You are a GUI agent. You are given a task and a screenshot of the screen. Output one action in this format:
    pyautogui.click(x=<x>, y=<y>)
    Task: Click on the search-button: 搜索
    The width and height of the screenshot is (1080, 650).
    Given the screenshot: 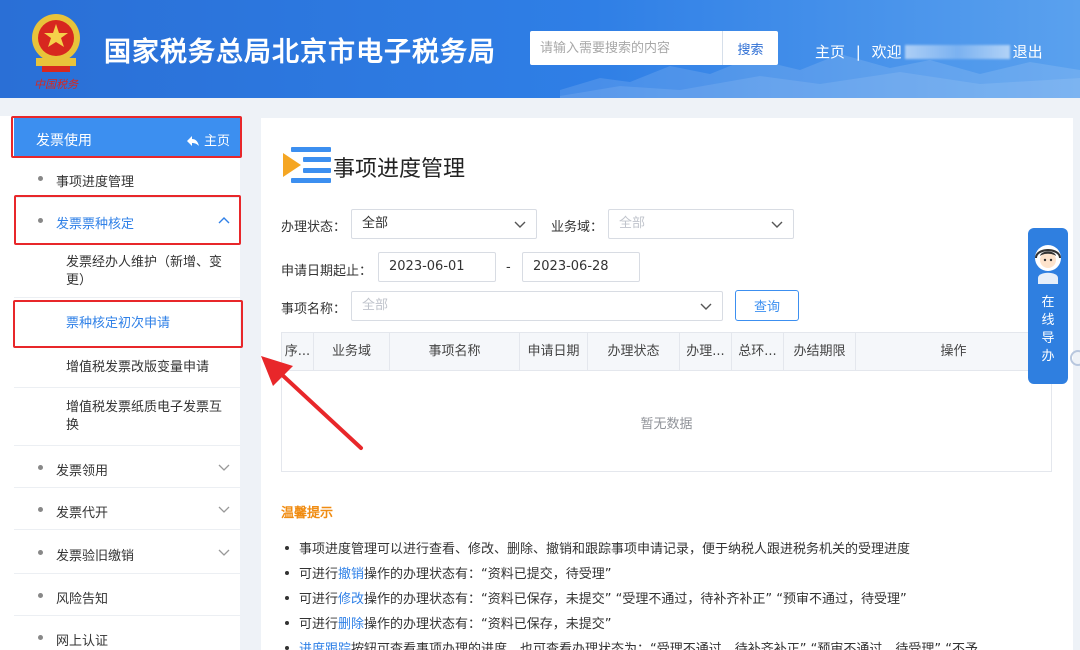 What is the action you would take?
    pyautogui.click(x=750, y=48)
    